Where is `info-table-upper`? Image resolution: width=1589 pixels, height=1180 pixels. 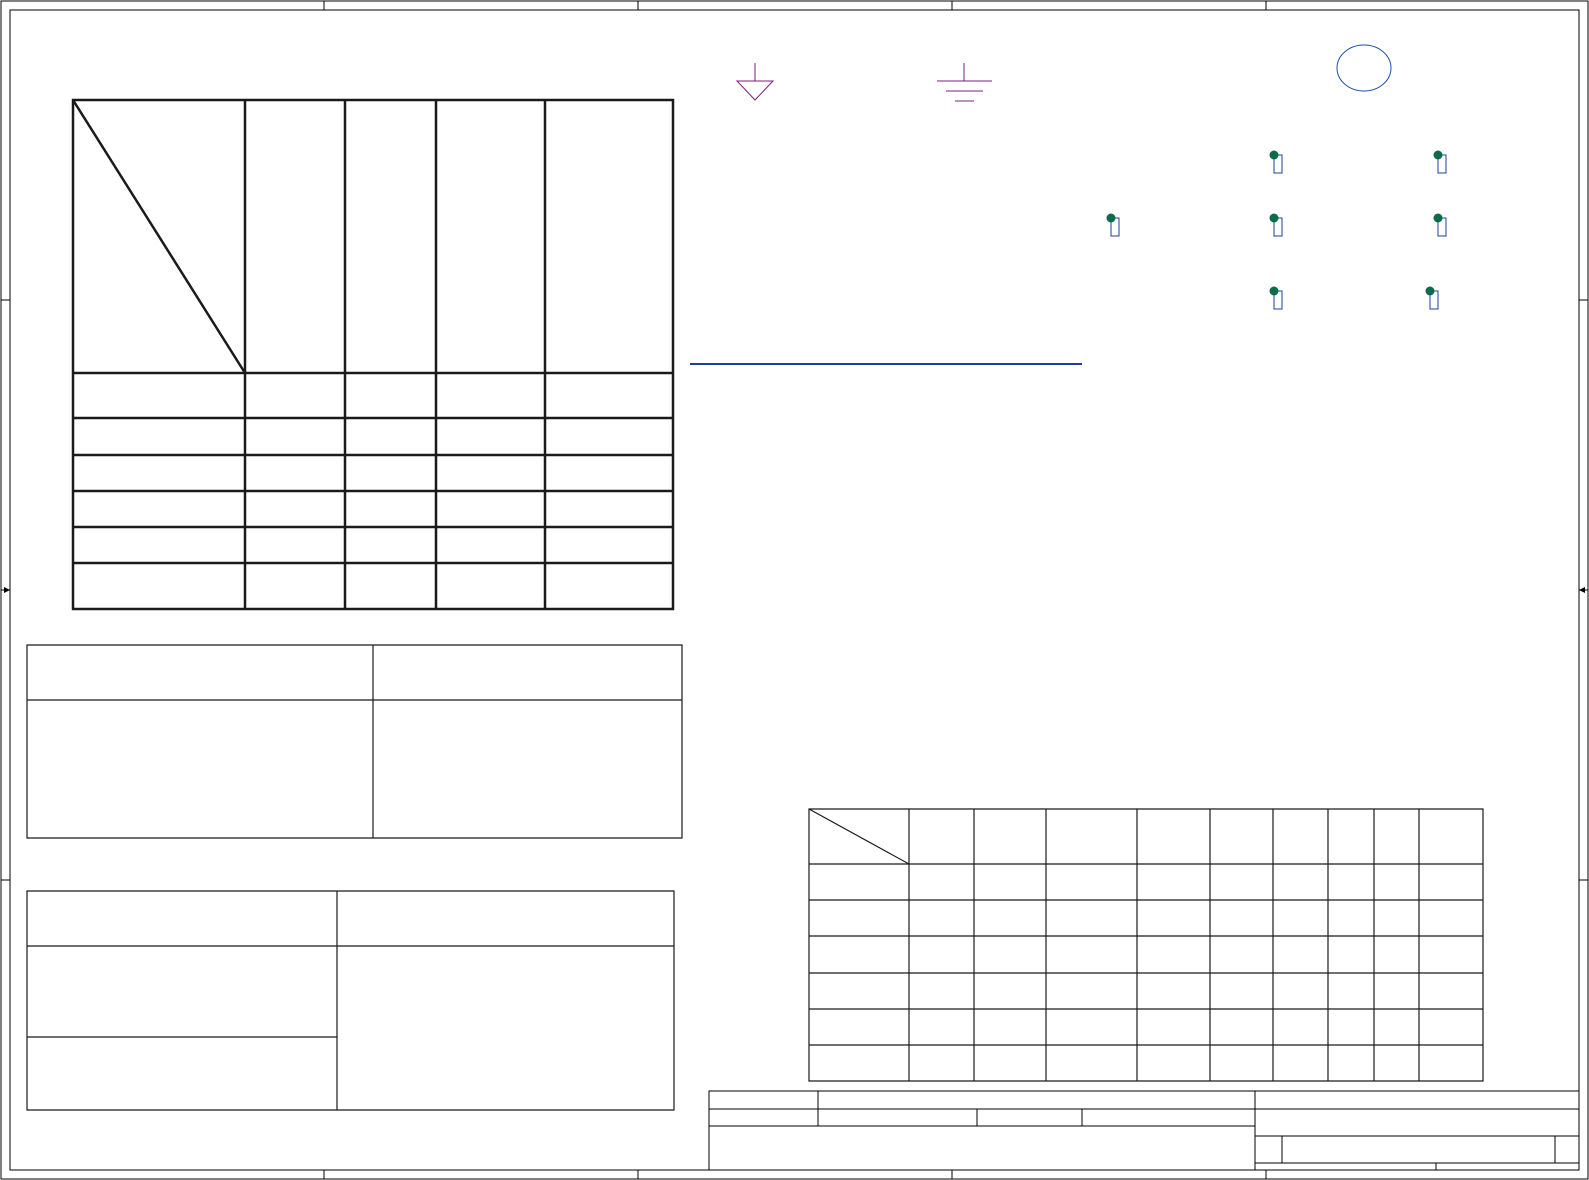 info-table-upper is located at coordinates (354, 741).